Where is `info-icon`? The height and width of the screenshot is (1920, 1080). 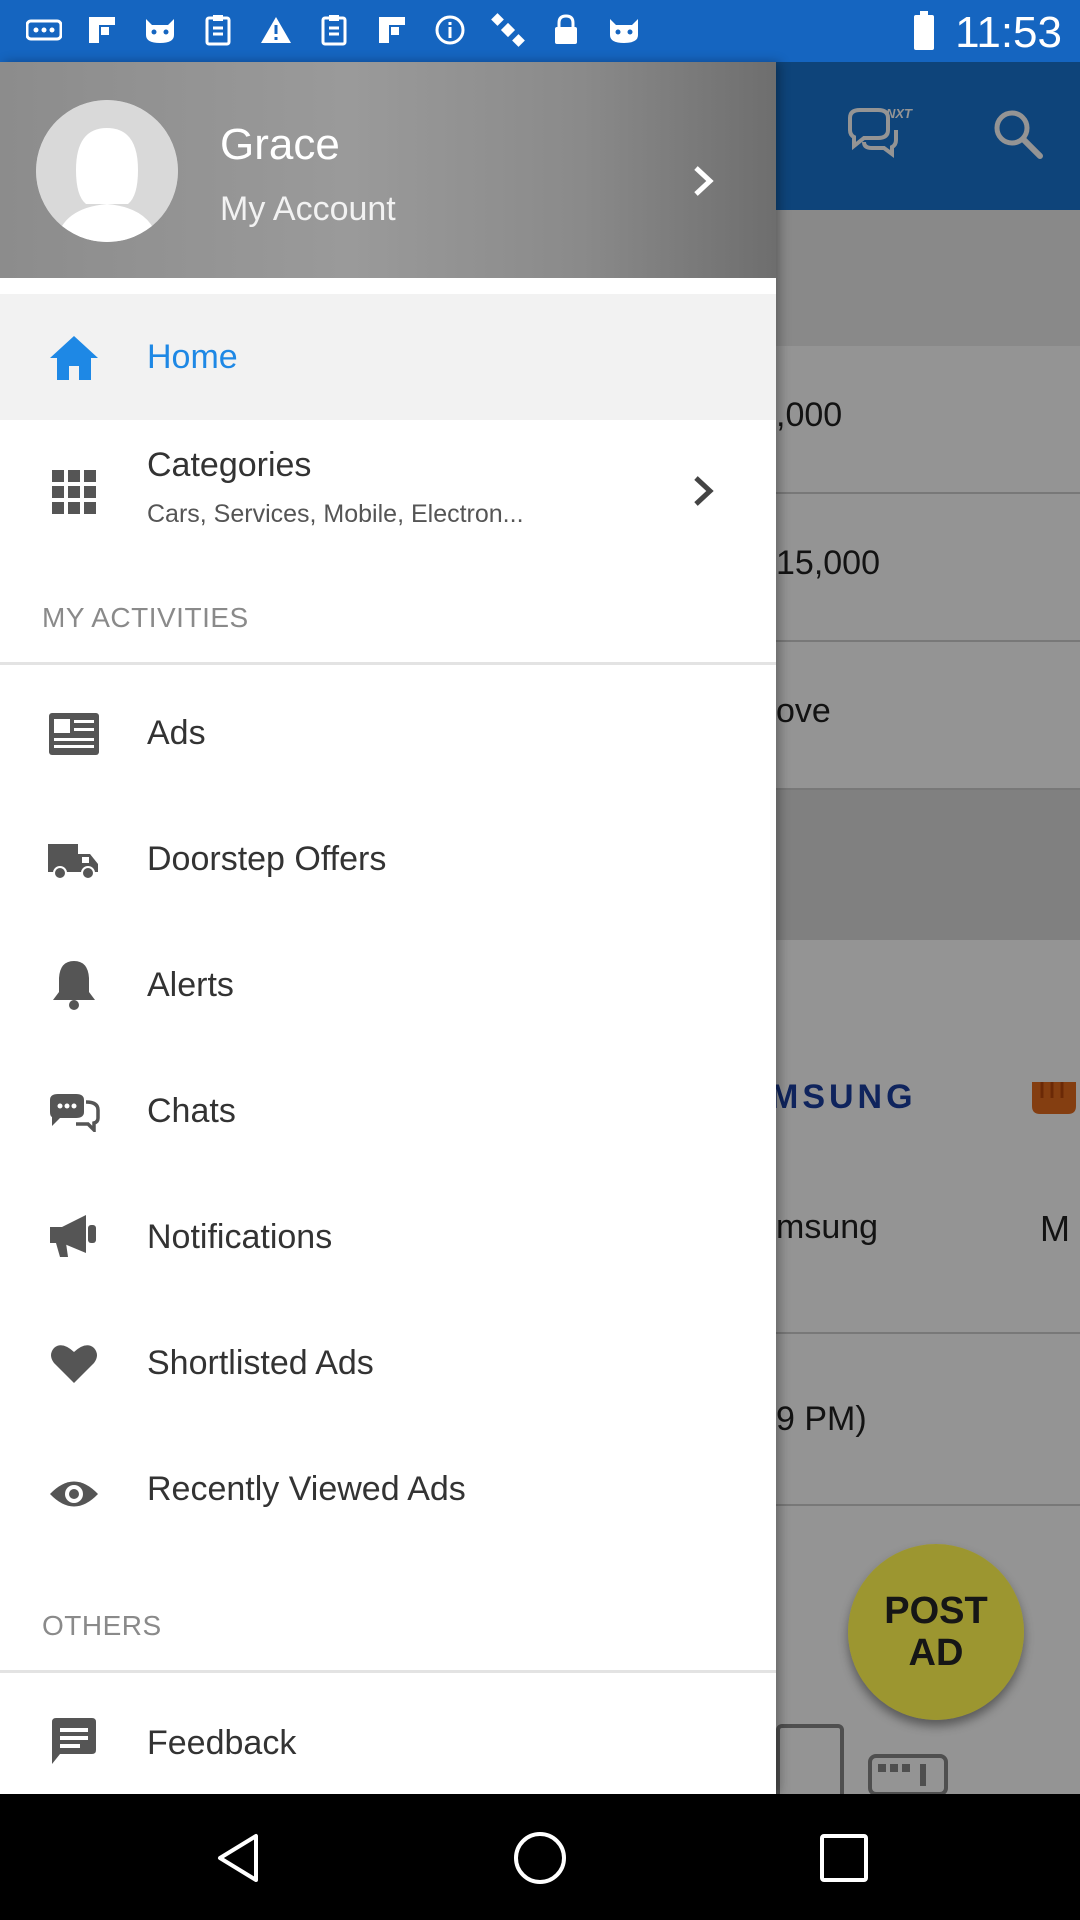
info-icon is located at coordinates (450, 30).